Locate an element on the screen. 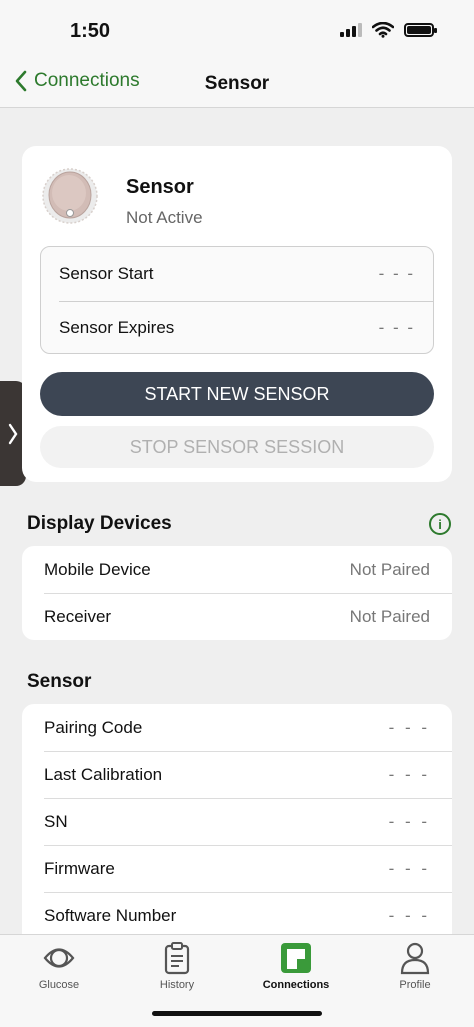  tab-history: History is located at coordinates (177, 969).